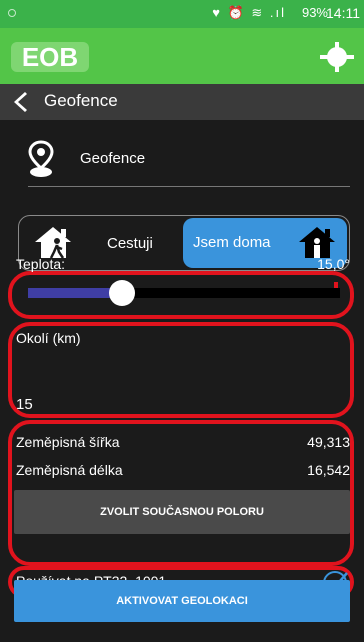  What do you see at coordinates (20, 102) in the screenshot?
I see `back-arrow-icon` at bounding box center [20, 102].